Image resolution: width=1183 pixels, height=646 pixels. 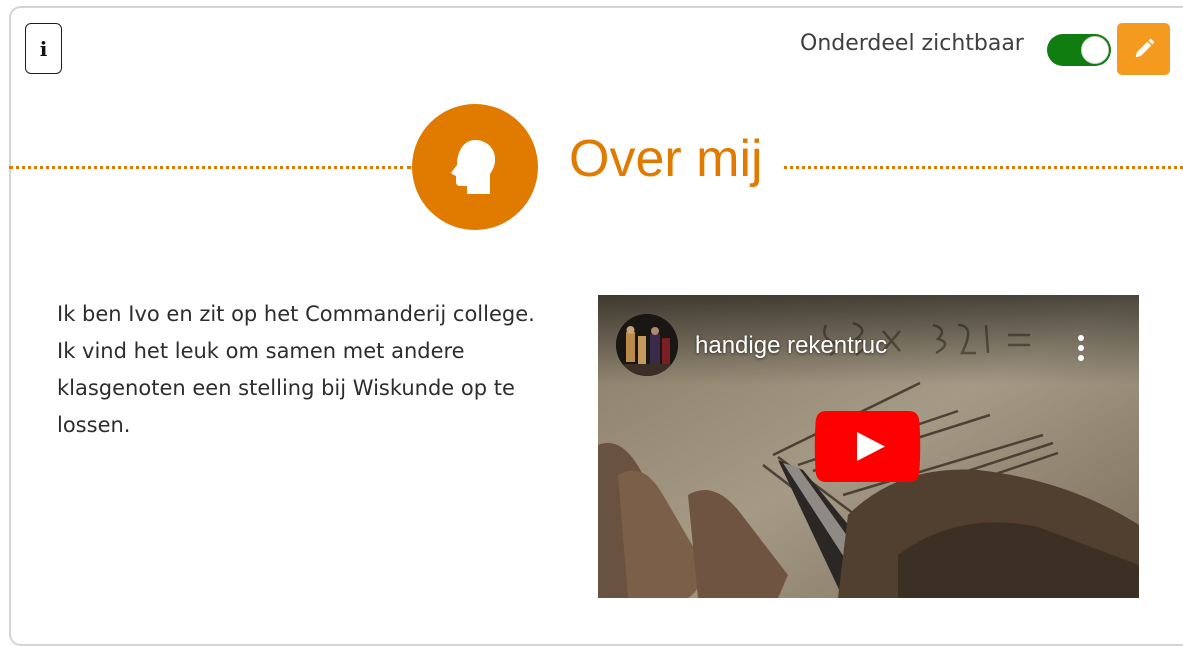 I want to click on head-silhouette-icon, so click(x=473, y=167).